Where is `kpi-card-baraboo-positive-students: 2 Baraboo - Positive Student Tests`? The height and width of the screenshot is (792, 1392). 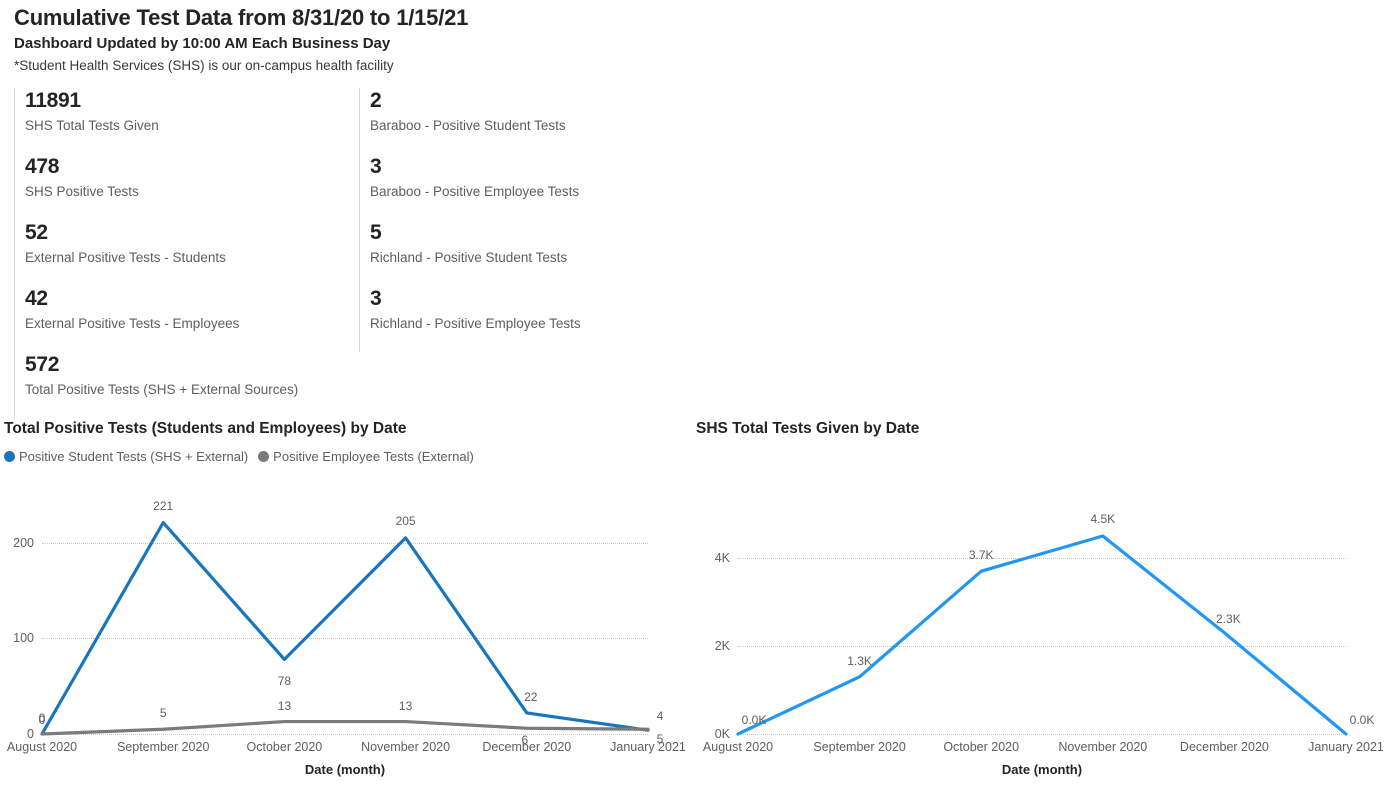
kpi-card-baraboo-positive-students: 2 Baraboo - Positive Student Tests is located at coordinates (531, 121).